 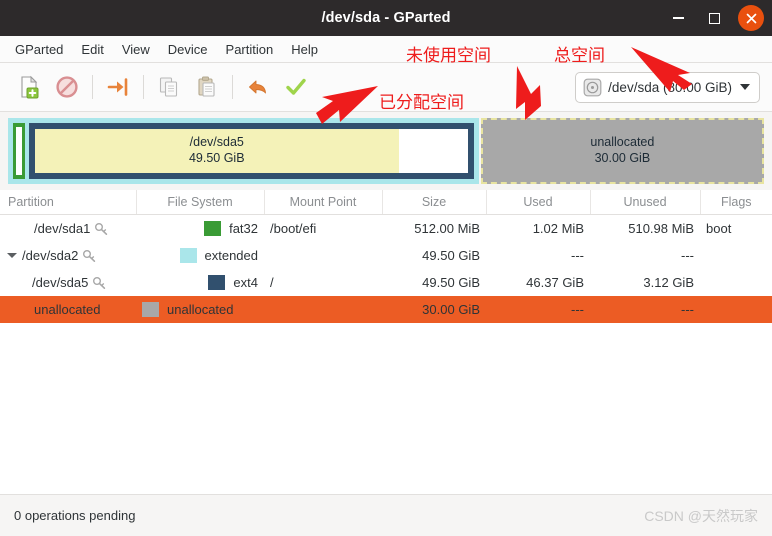 I want to click on paste-icon, so click(x=206, y=86).